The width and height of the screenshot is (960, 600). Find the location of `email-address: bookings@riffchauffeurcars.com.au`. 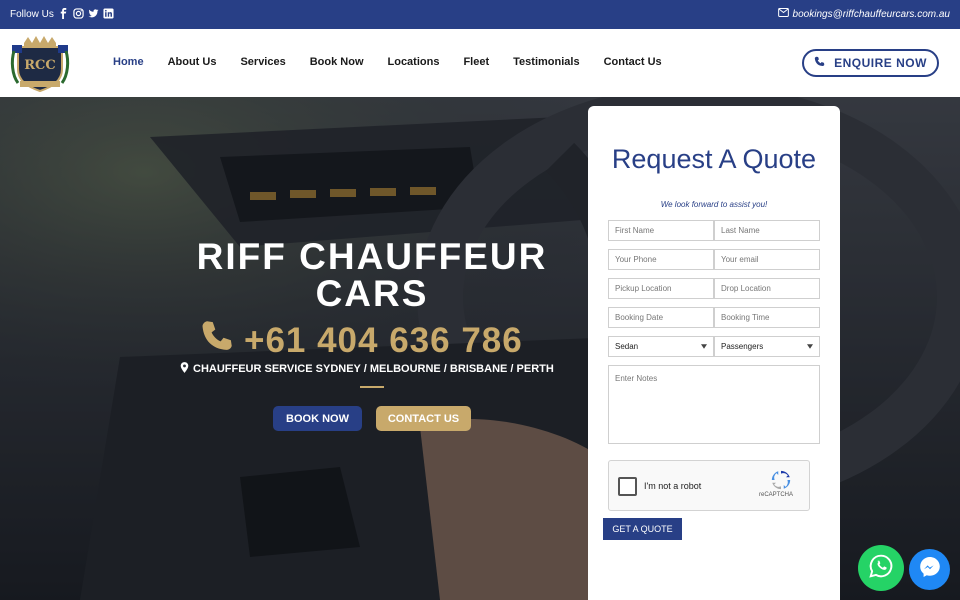

email-address: bookings@riffchauffeurcars.com.au is located at coordinates (871, 14).